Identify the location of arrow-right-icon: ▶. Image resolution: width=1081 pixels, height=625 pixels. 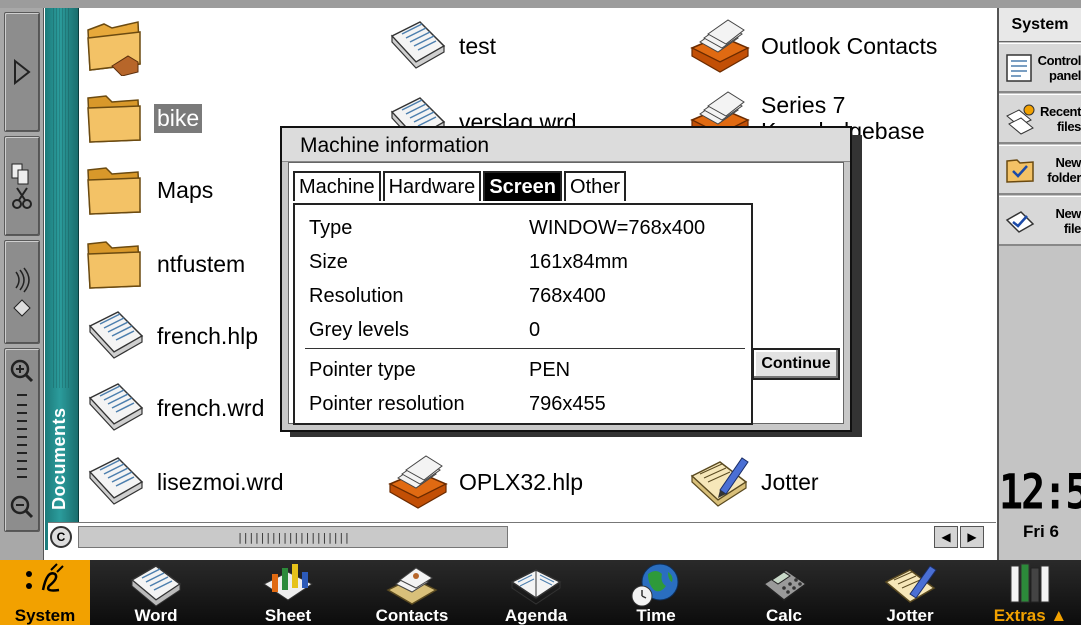
(972, 537).